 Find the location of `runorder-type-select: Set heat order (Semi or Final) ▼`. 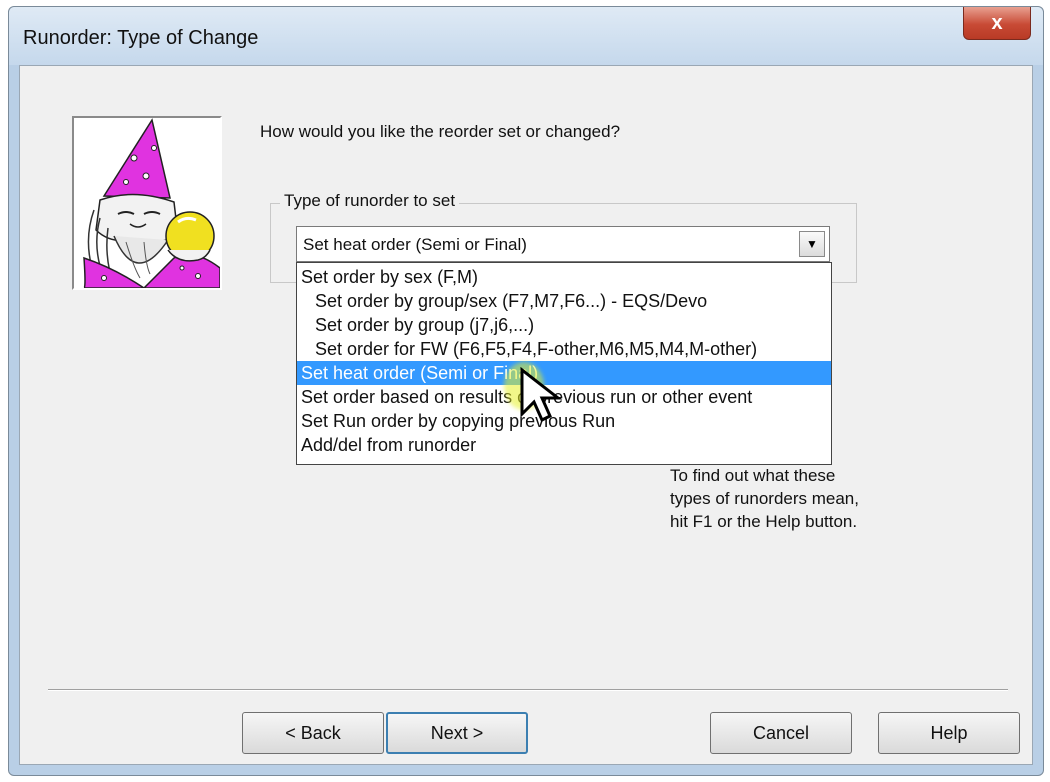

runorder-type-select: Set heat order (Semi or Final) ▼ is located at coordinates (563, 244).